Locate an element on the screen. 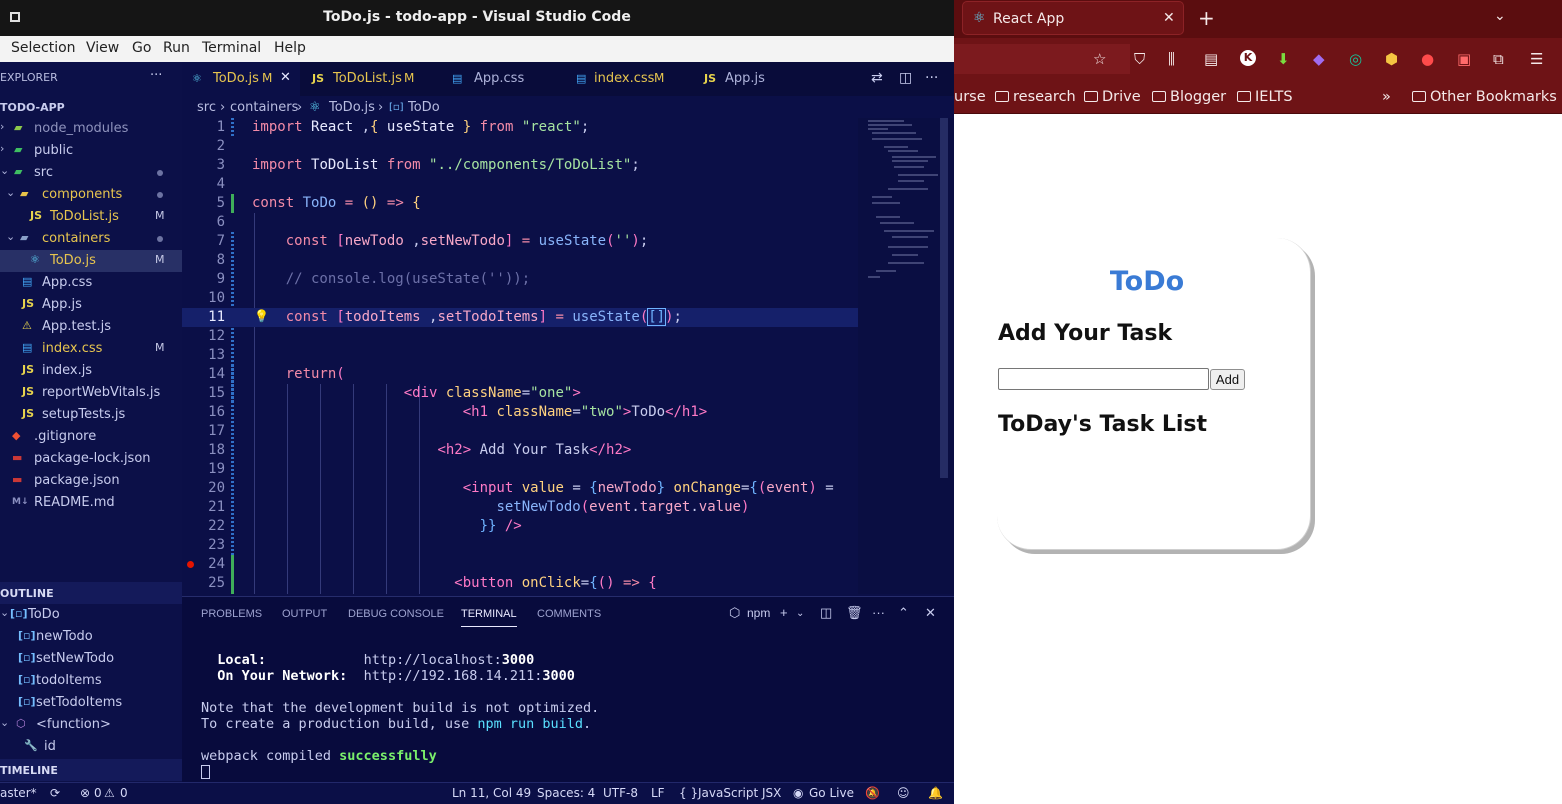 The width and height of the screenshot is (1562, 804). bookmark-course: urse is located at coordinates (970, 97).